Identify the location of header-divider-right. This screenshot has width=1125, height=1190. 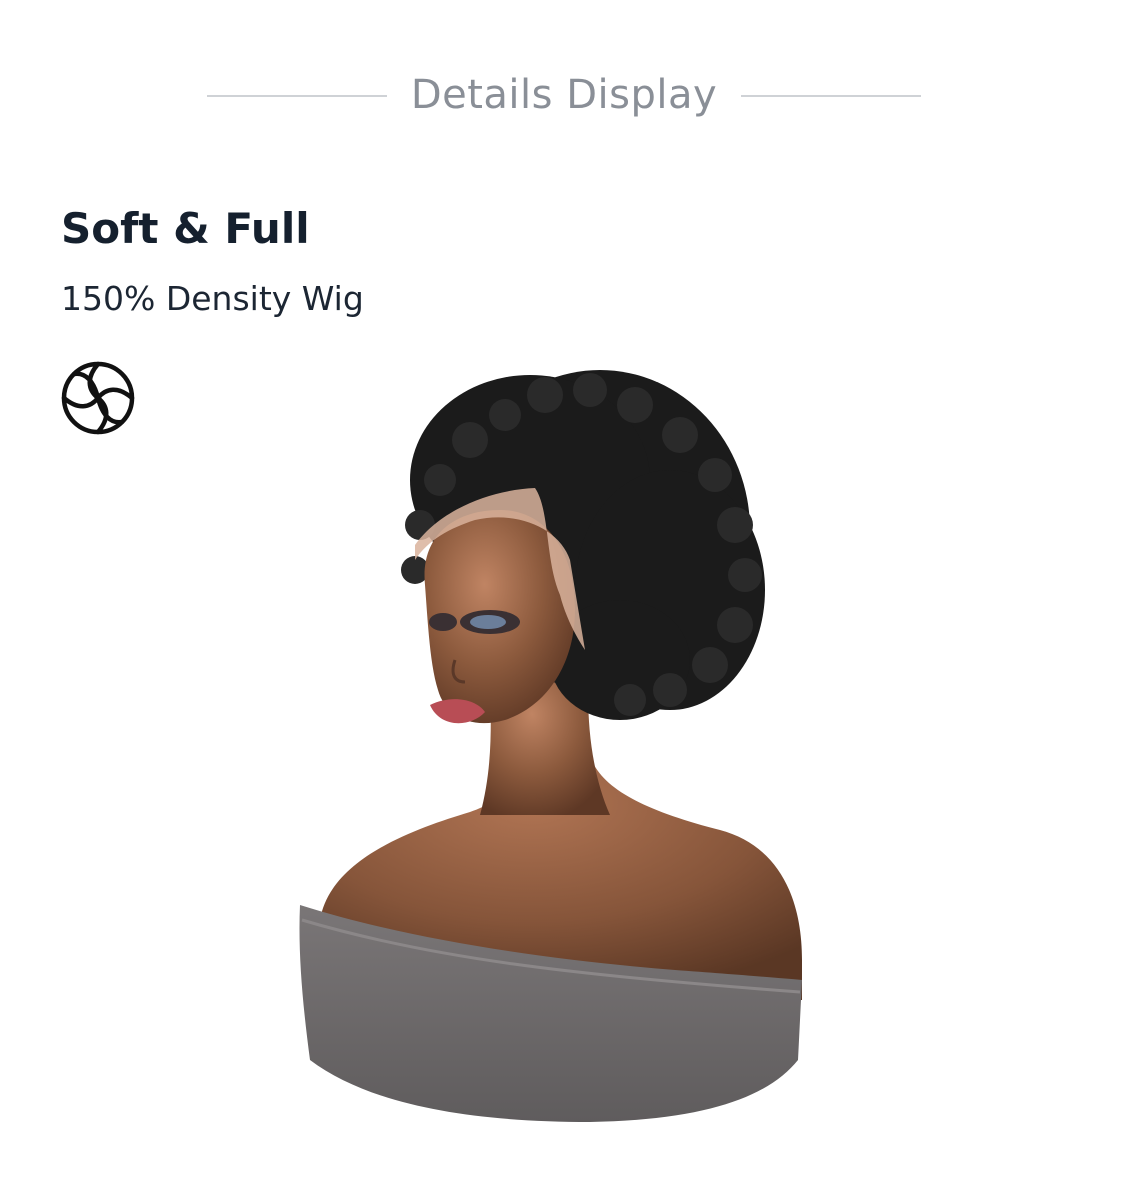
(831, 96).